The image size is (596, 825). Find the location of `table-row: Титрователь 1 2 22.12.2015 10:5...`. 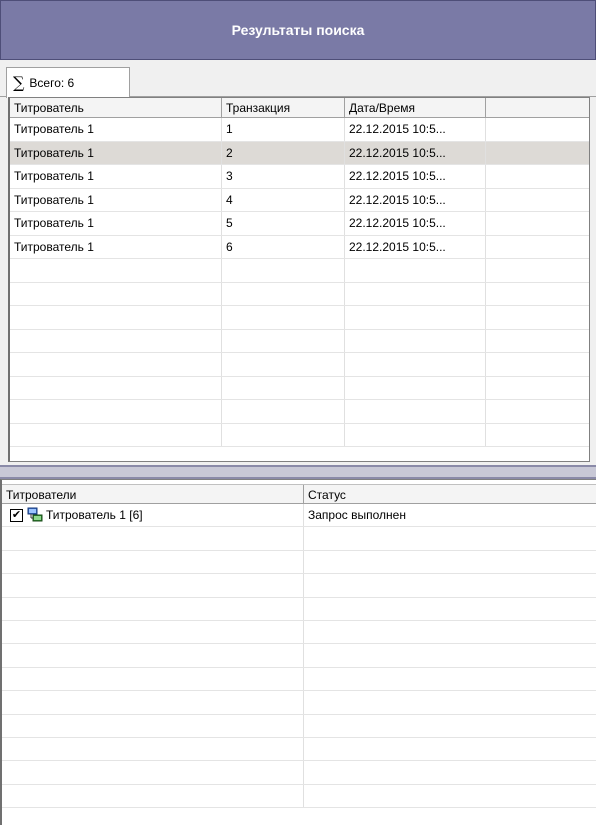

table-row: Титрователь 1 2 22.12.2015 10:5... is located at coordinates (299, 153).